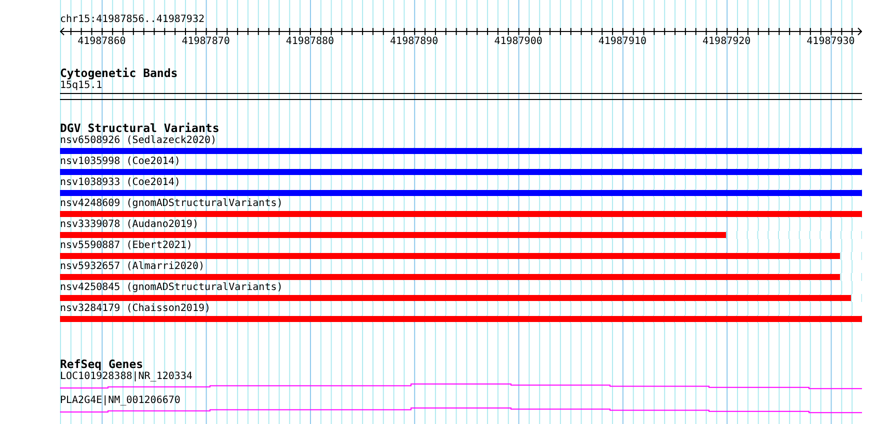 This screenshot has width=890, height=424. What do you see at coordinates (172, 288) in the screenshot?
I see `variant-label: nsv4250845 (gnomADStructuralVariants)` at bounding box center [172, 288].